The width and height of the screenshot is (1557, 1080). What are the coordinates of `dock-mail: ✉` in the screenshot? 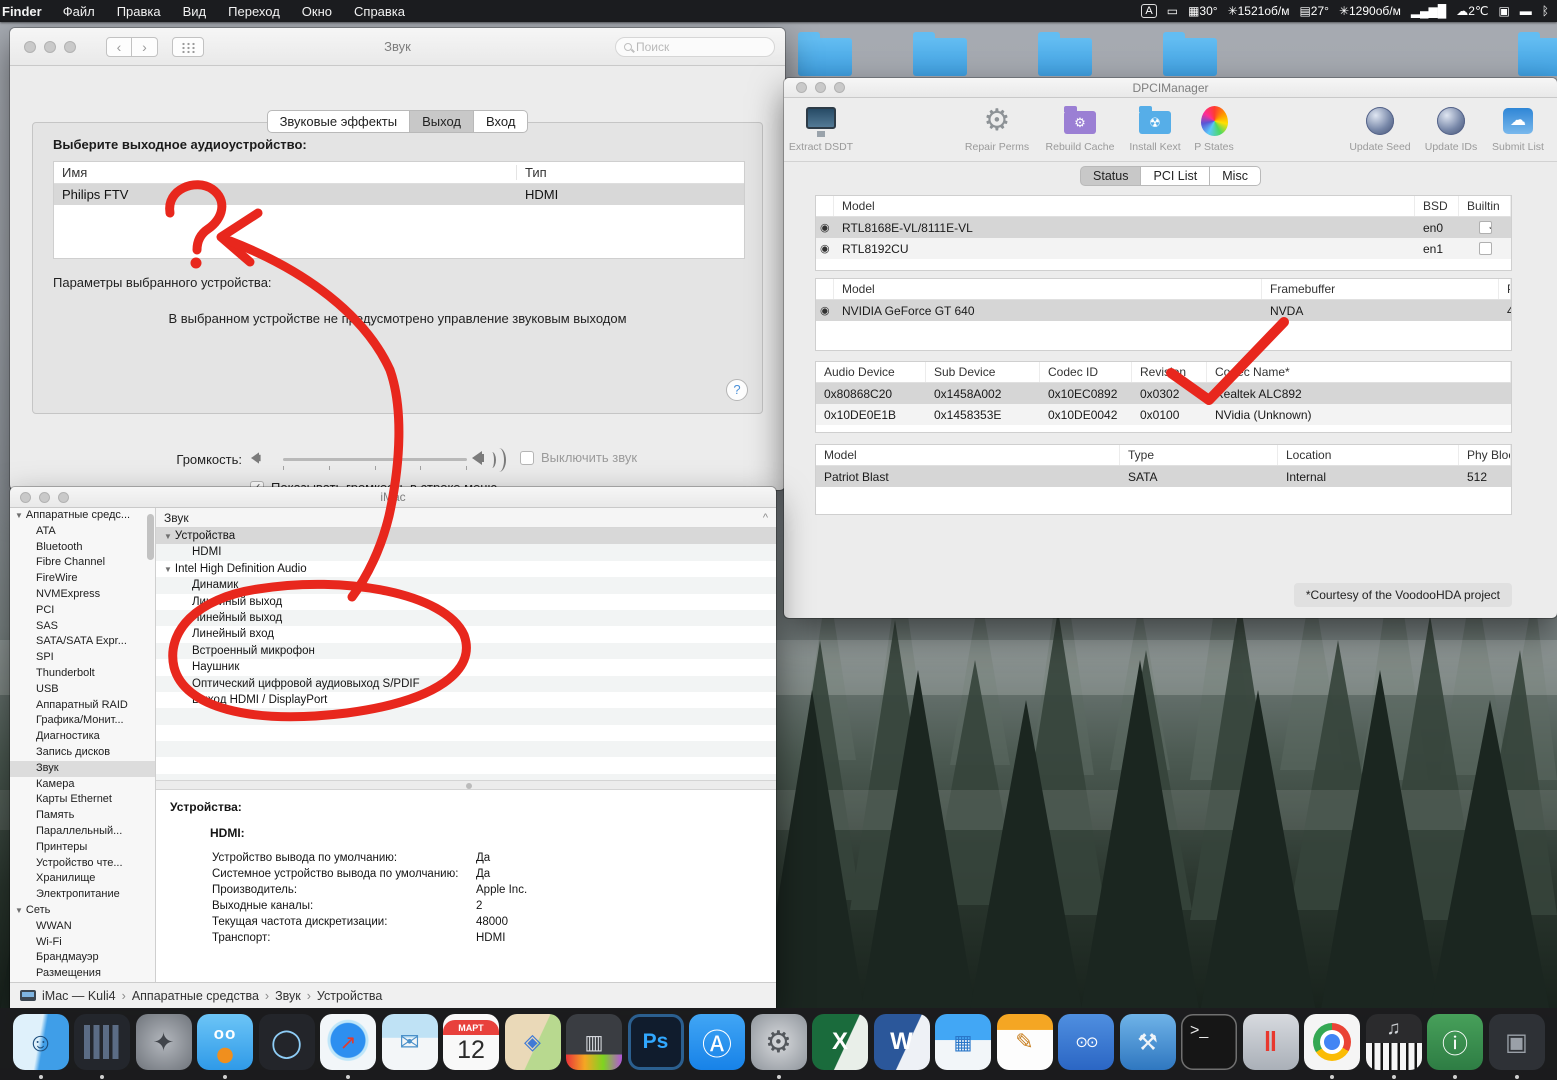 It's located at (409, 1042).